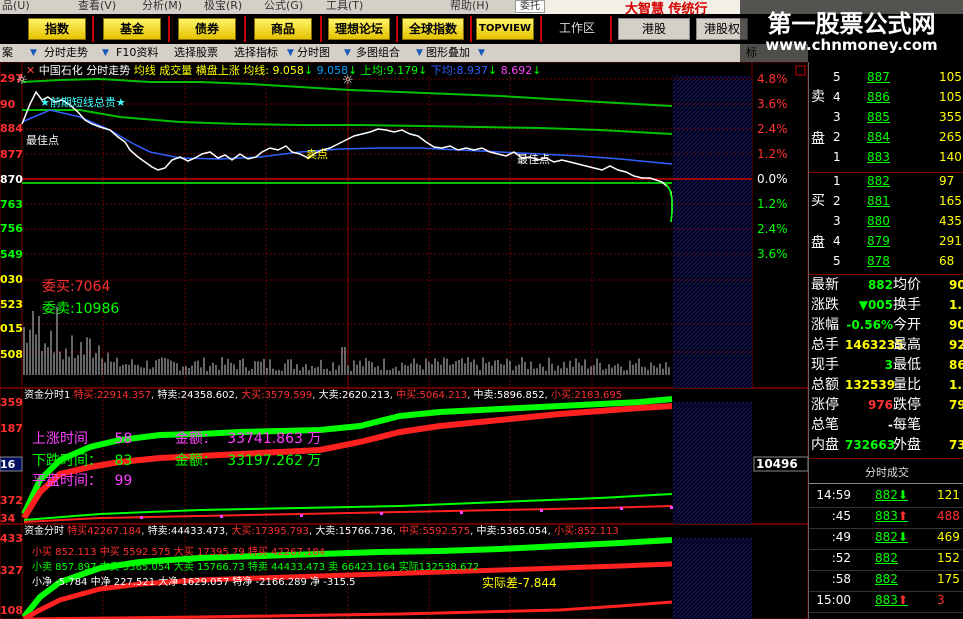 This screenshot has height=619, width=963. I want to click on bond-button: 债券, so click(207, 29).